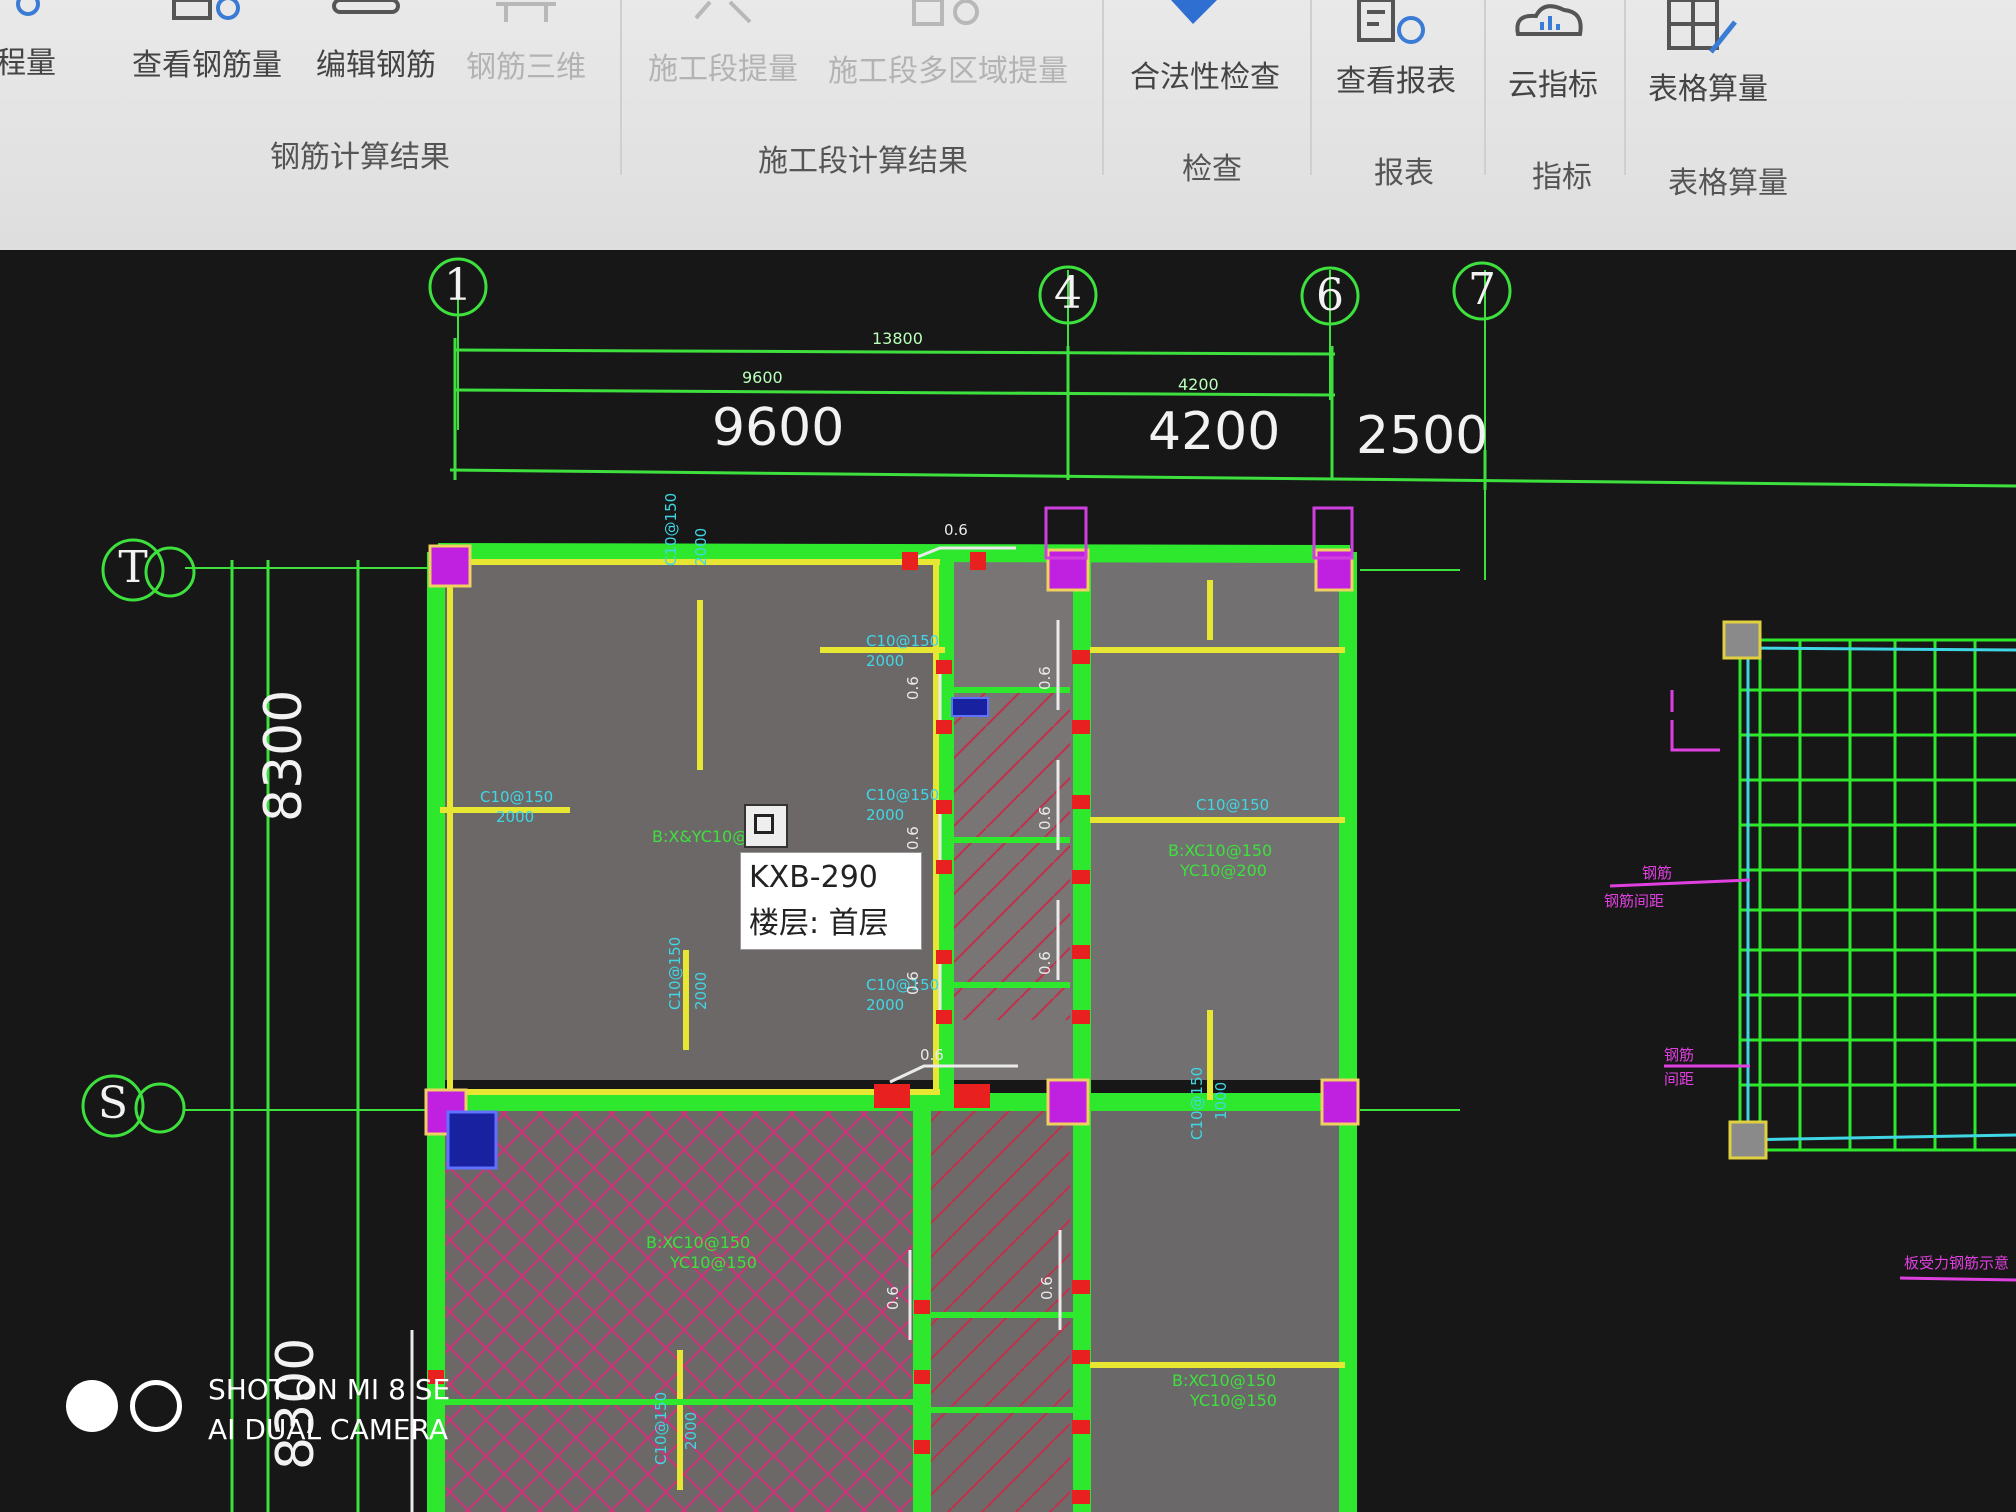  I want to click on watermark-line-1: SHOT ON MI 8 SE, so click(329, 1389).